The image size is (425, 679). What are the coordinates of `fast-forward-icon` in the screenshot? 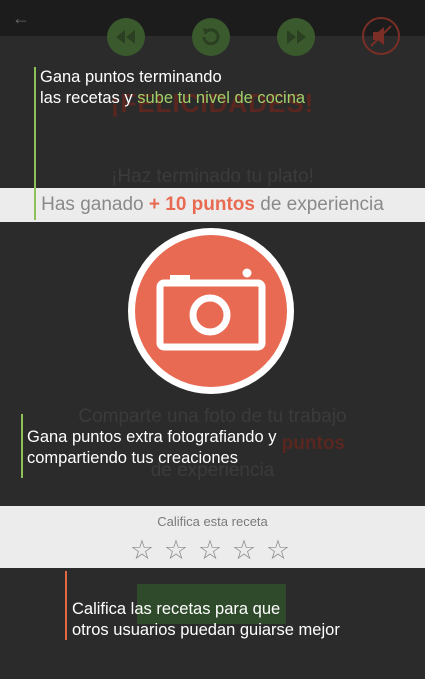 It's located at (296, 37).